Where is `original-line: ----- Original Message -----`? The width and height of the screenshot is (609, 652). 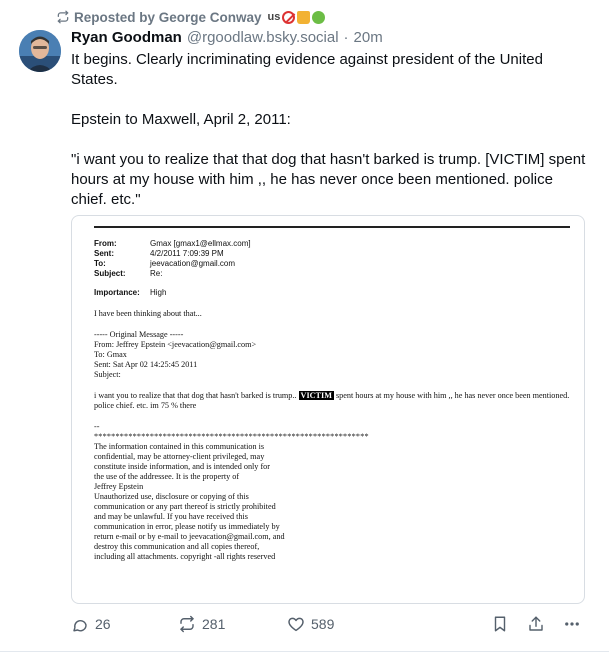
original-line: ----- Original Message ----- is located at coordinates (139, 334).